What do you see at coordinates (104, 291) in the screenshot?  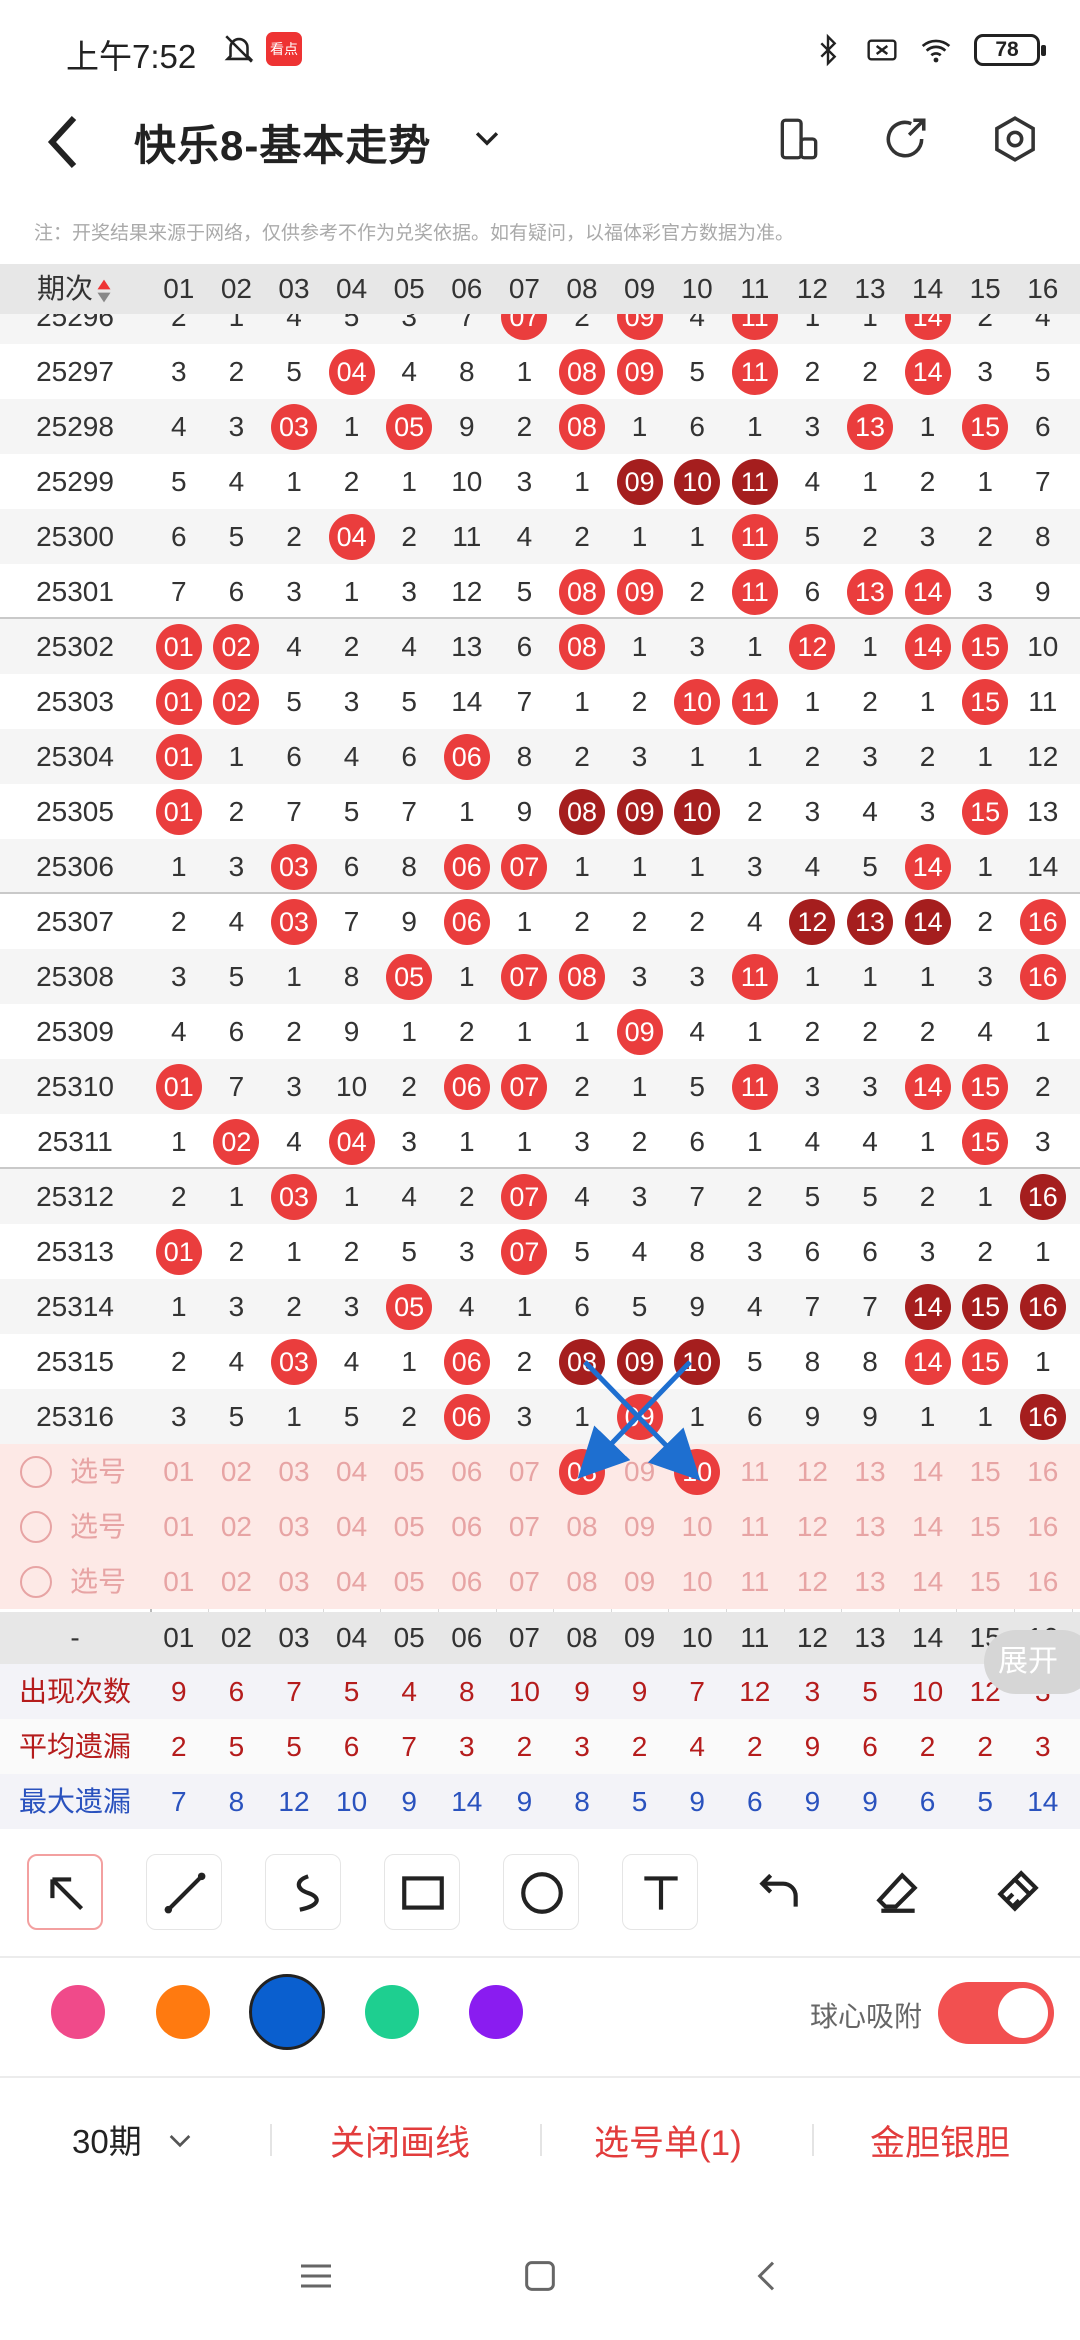 I see `sort-icon` at bounding box center [104, 291].